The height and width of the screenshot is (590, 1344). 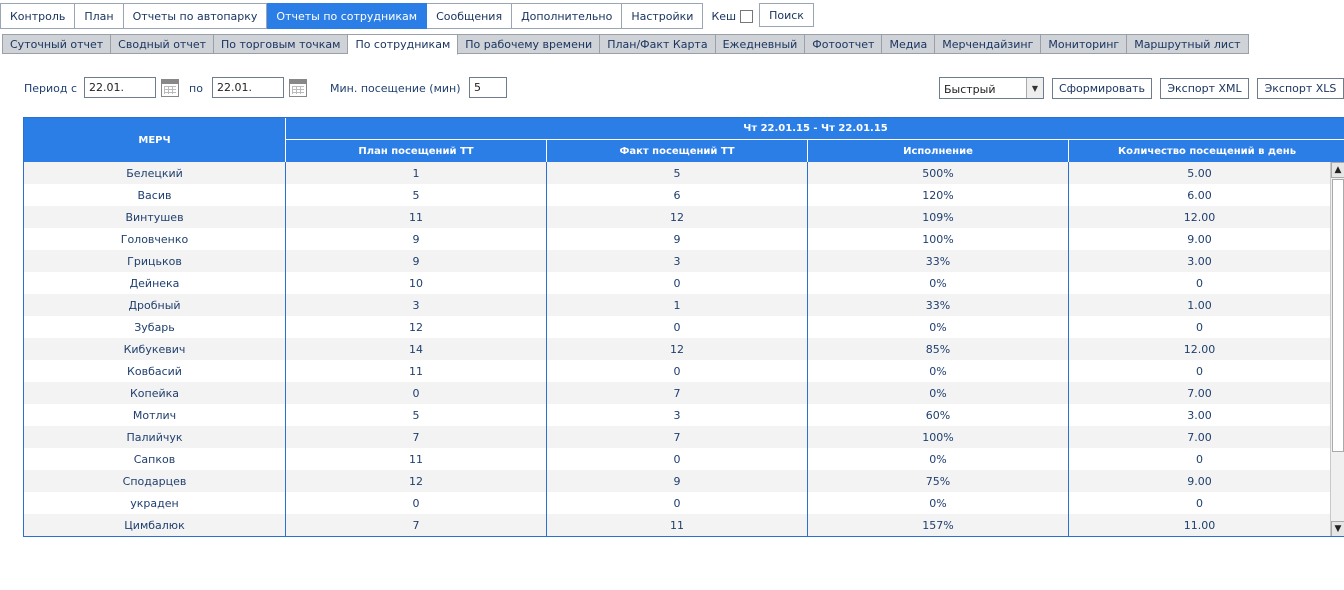 I want to click on nav-plan: План, so click(x=99, y=16).